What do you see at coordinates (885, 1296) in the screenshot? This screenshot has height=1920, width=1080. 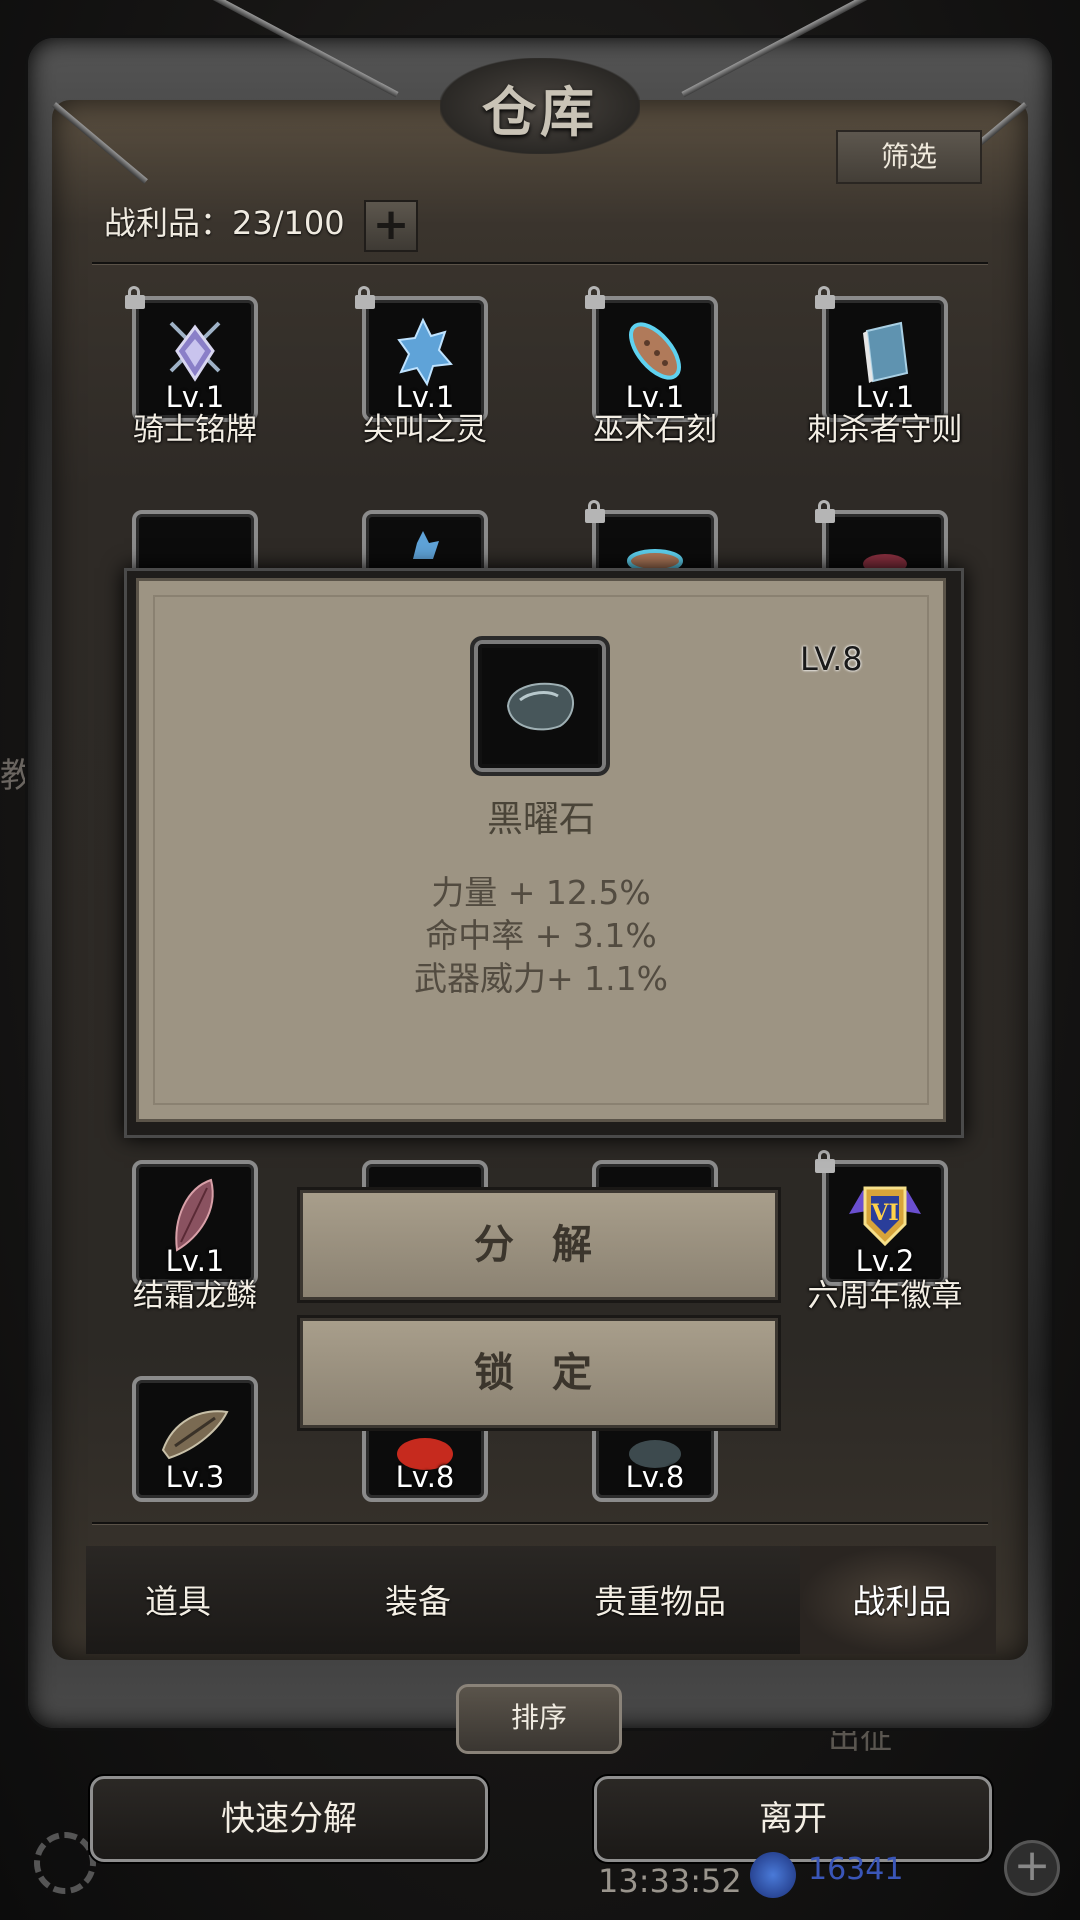 I see `item-name: 六周年徽章` at bounding box center [885, 1296].